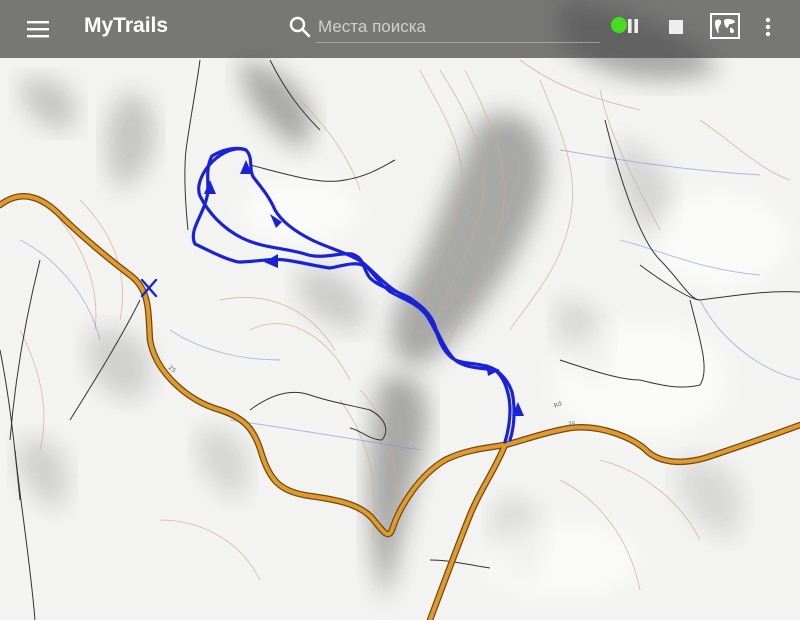 This screenshot has height=620, width=800. Describe the element at coordinates (725, 26) in the screenshot. I see `world-map-layers-icon` at that location.